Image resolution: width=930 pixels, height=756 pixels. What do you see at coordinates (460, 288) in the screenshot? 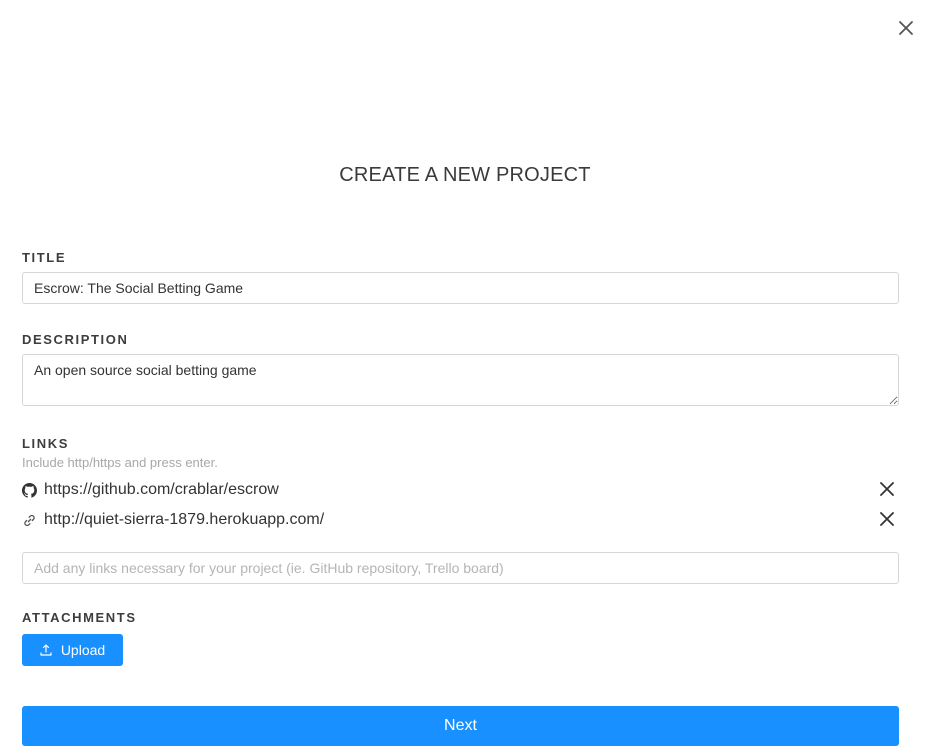
I see `title-input` at bounding box center [460, 288].